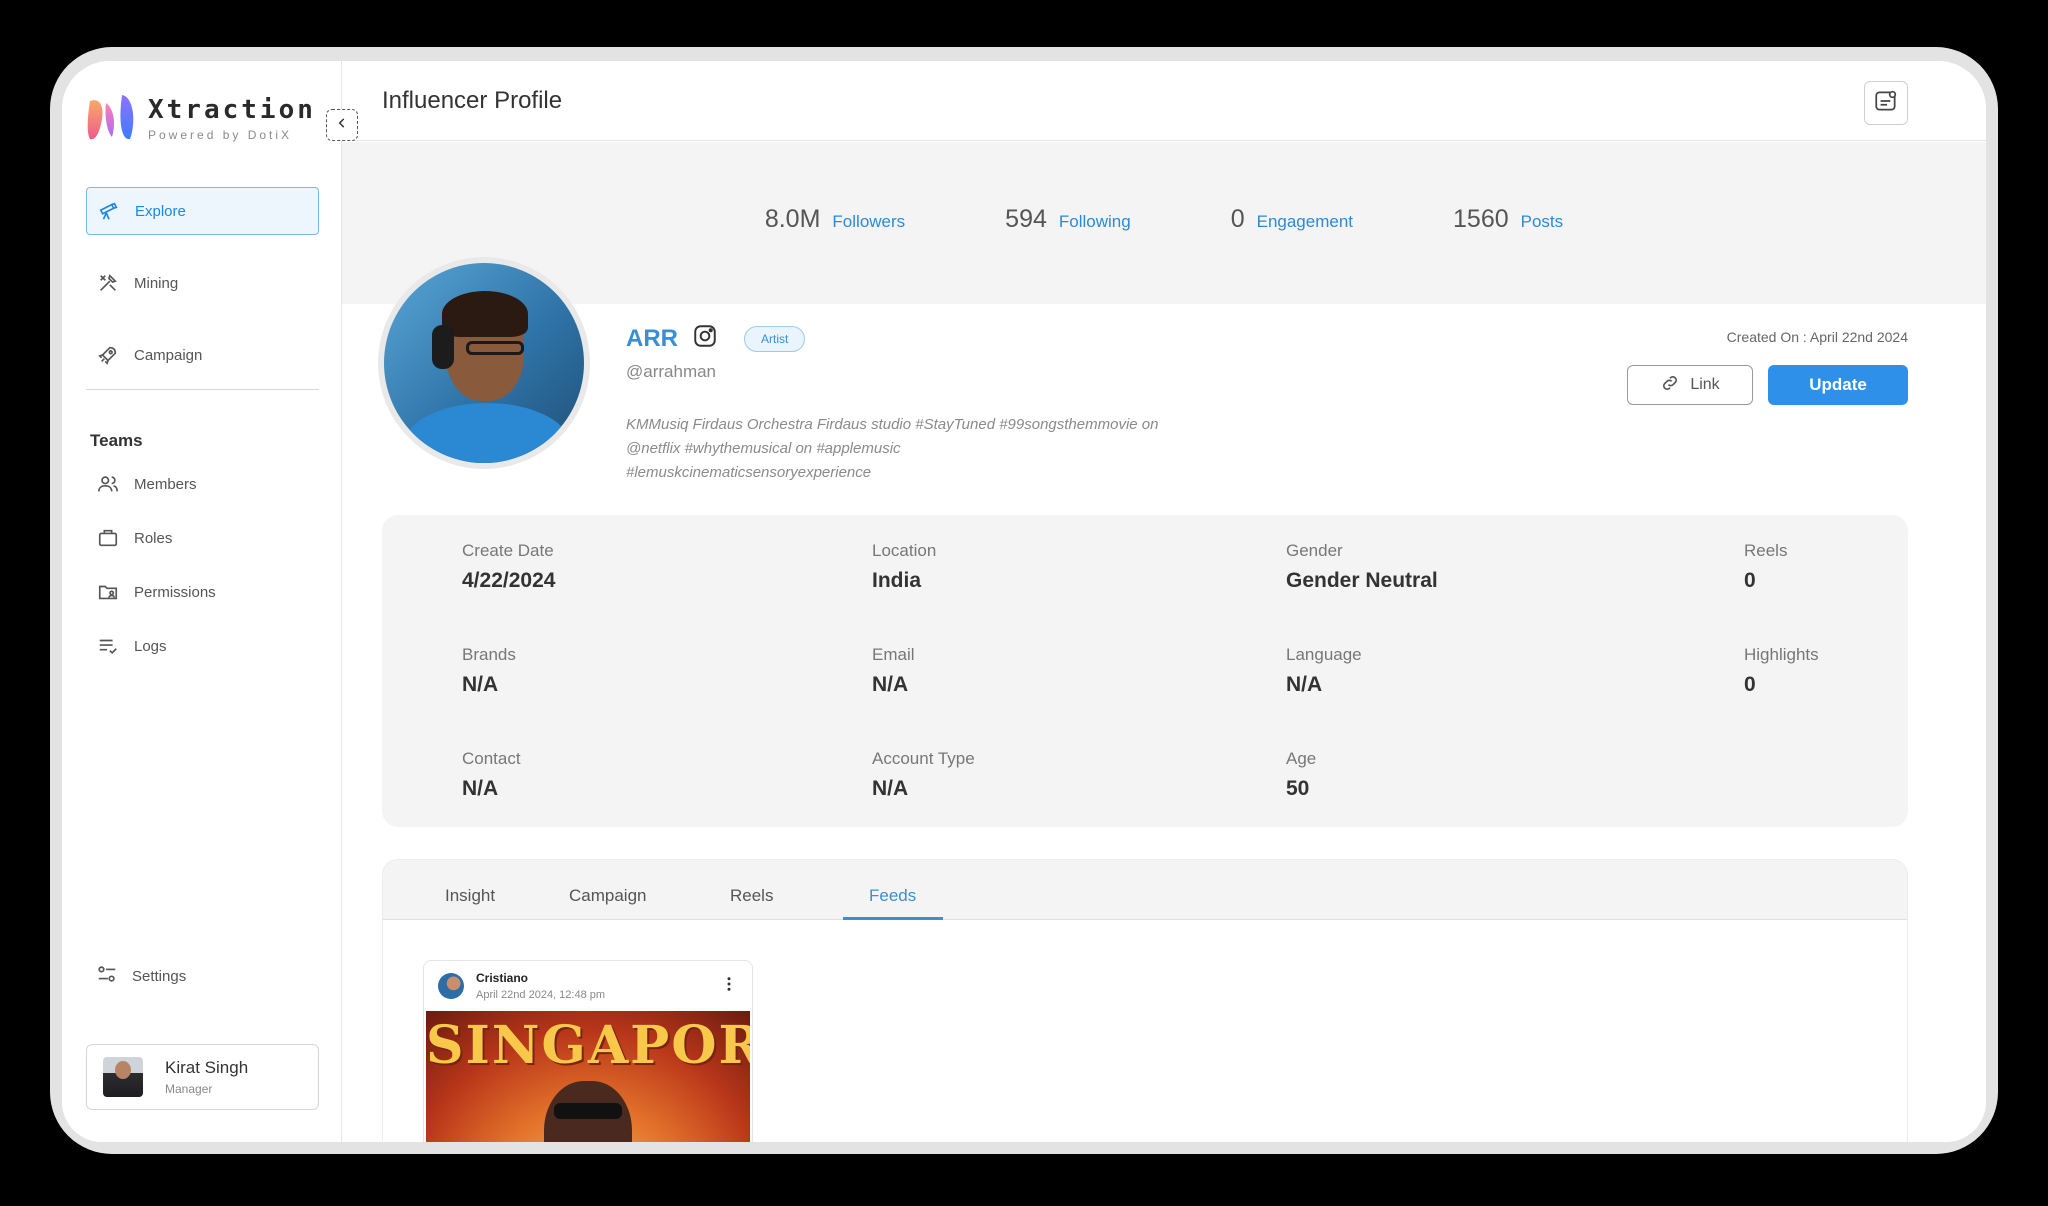  What do you see at coordinates (202, 283) in the screenshot?
I see `nav-item-mining: Mining` at bounding box center [202, 283].